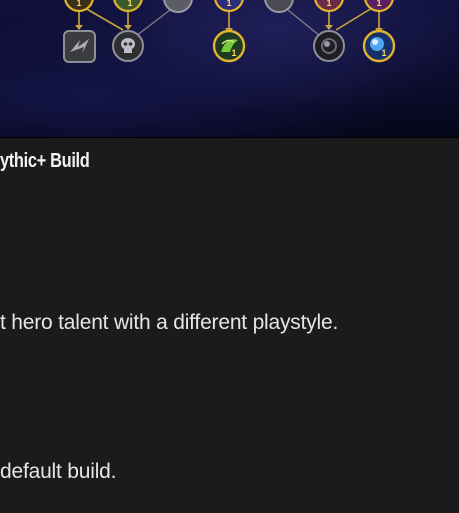  Describe the element at coordinates (79, 46) in the screenshot. I see `talent-node-storm` at that location.